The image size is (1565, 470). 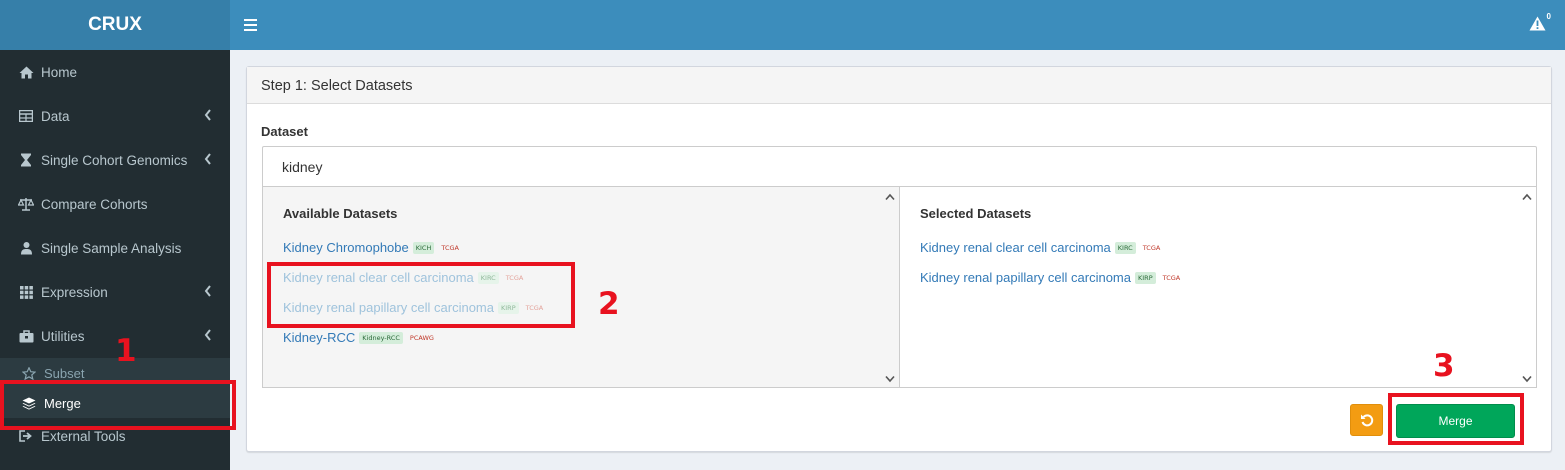 What do you see at coordinates (115, 25) in the screenshot?
I see `app-logo: CRUX` at bounding box center [115, 25].